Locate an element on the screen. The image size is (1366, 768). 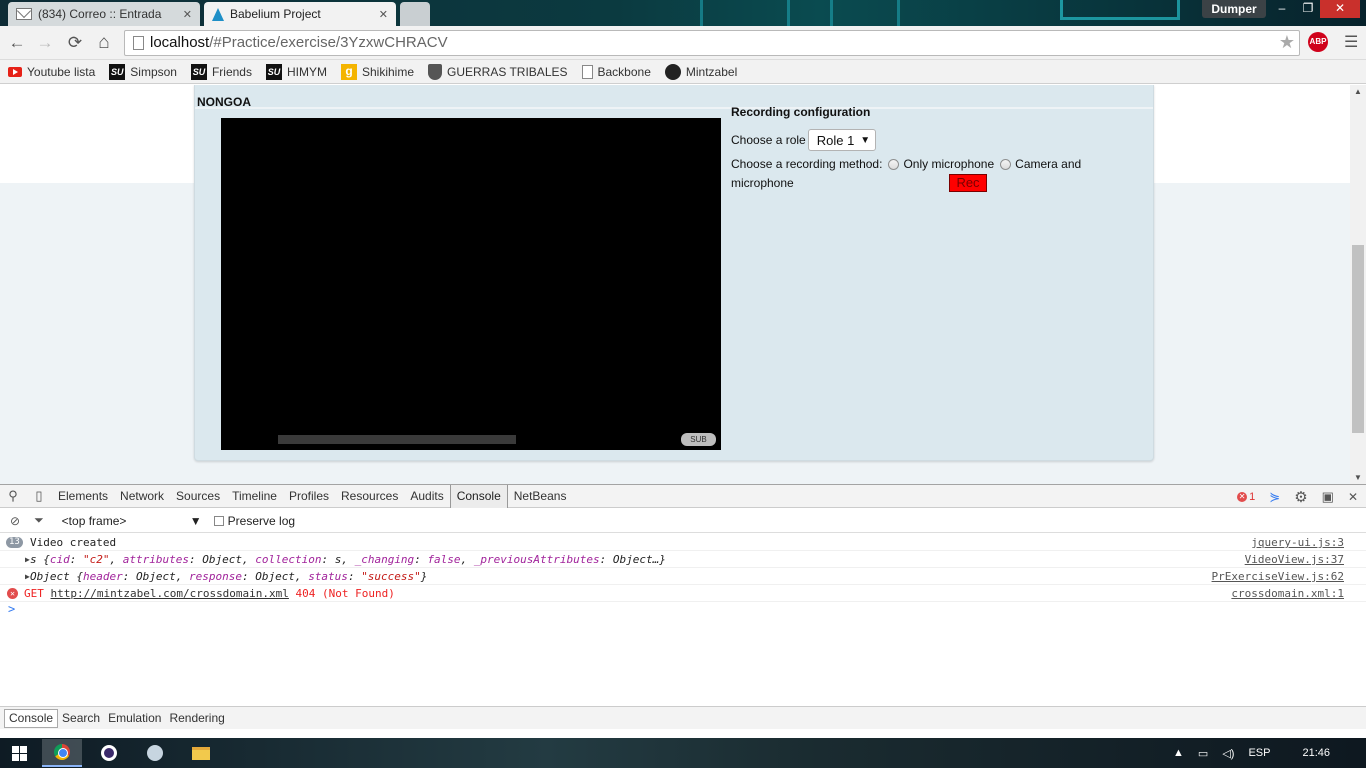
taskbar-chrome is located at coordinates (62, 753).